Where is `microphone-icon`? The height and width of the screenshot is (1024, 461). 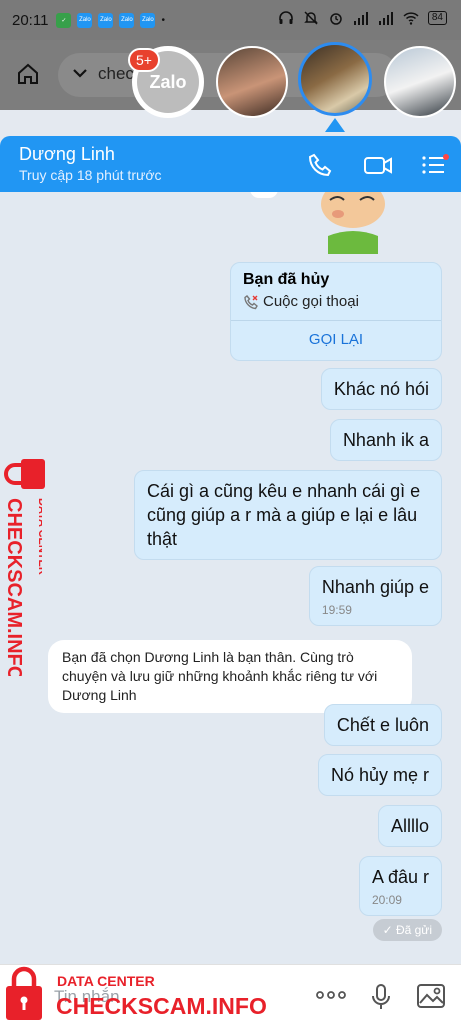
microphone-icon is located at coordinates (381, 997).